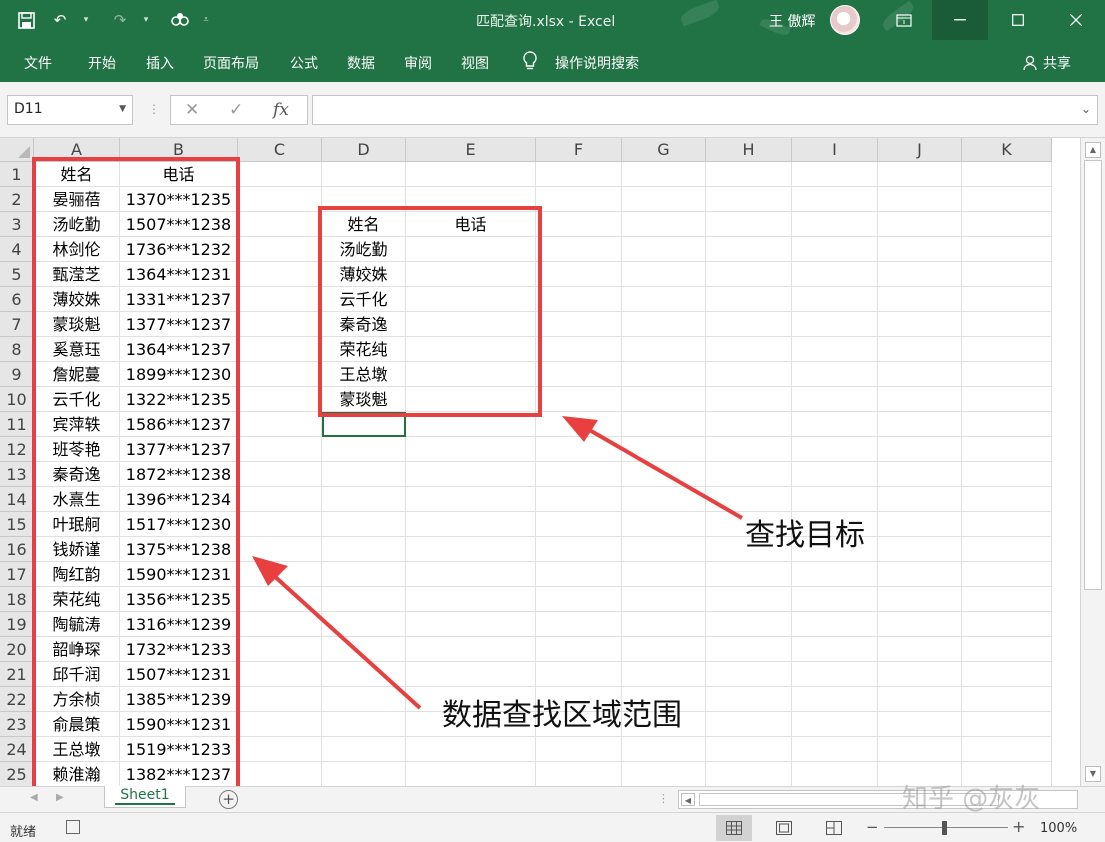 This screenshot has height=842, width=1105. What do you see at coordinates (1007, 599) in the screenshot?
I see `cell-K18` at bounding box center [1007, 599].